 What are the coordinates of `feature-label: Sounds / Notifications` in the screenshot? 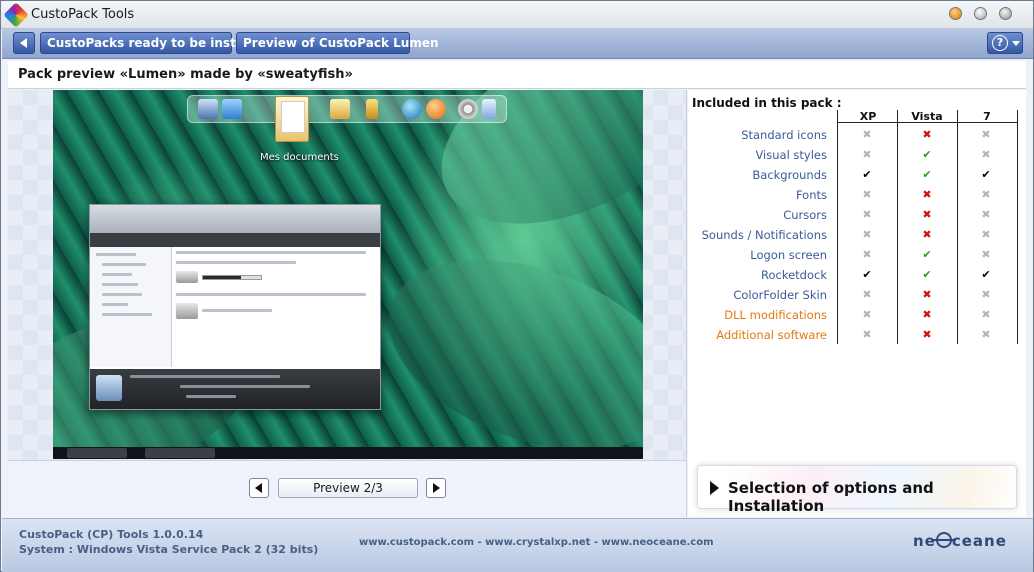 It's located at (764, 235).